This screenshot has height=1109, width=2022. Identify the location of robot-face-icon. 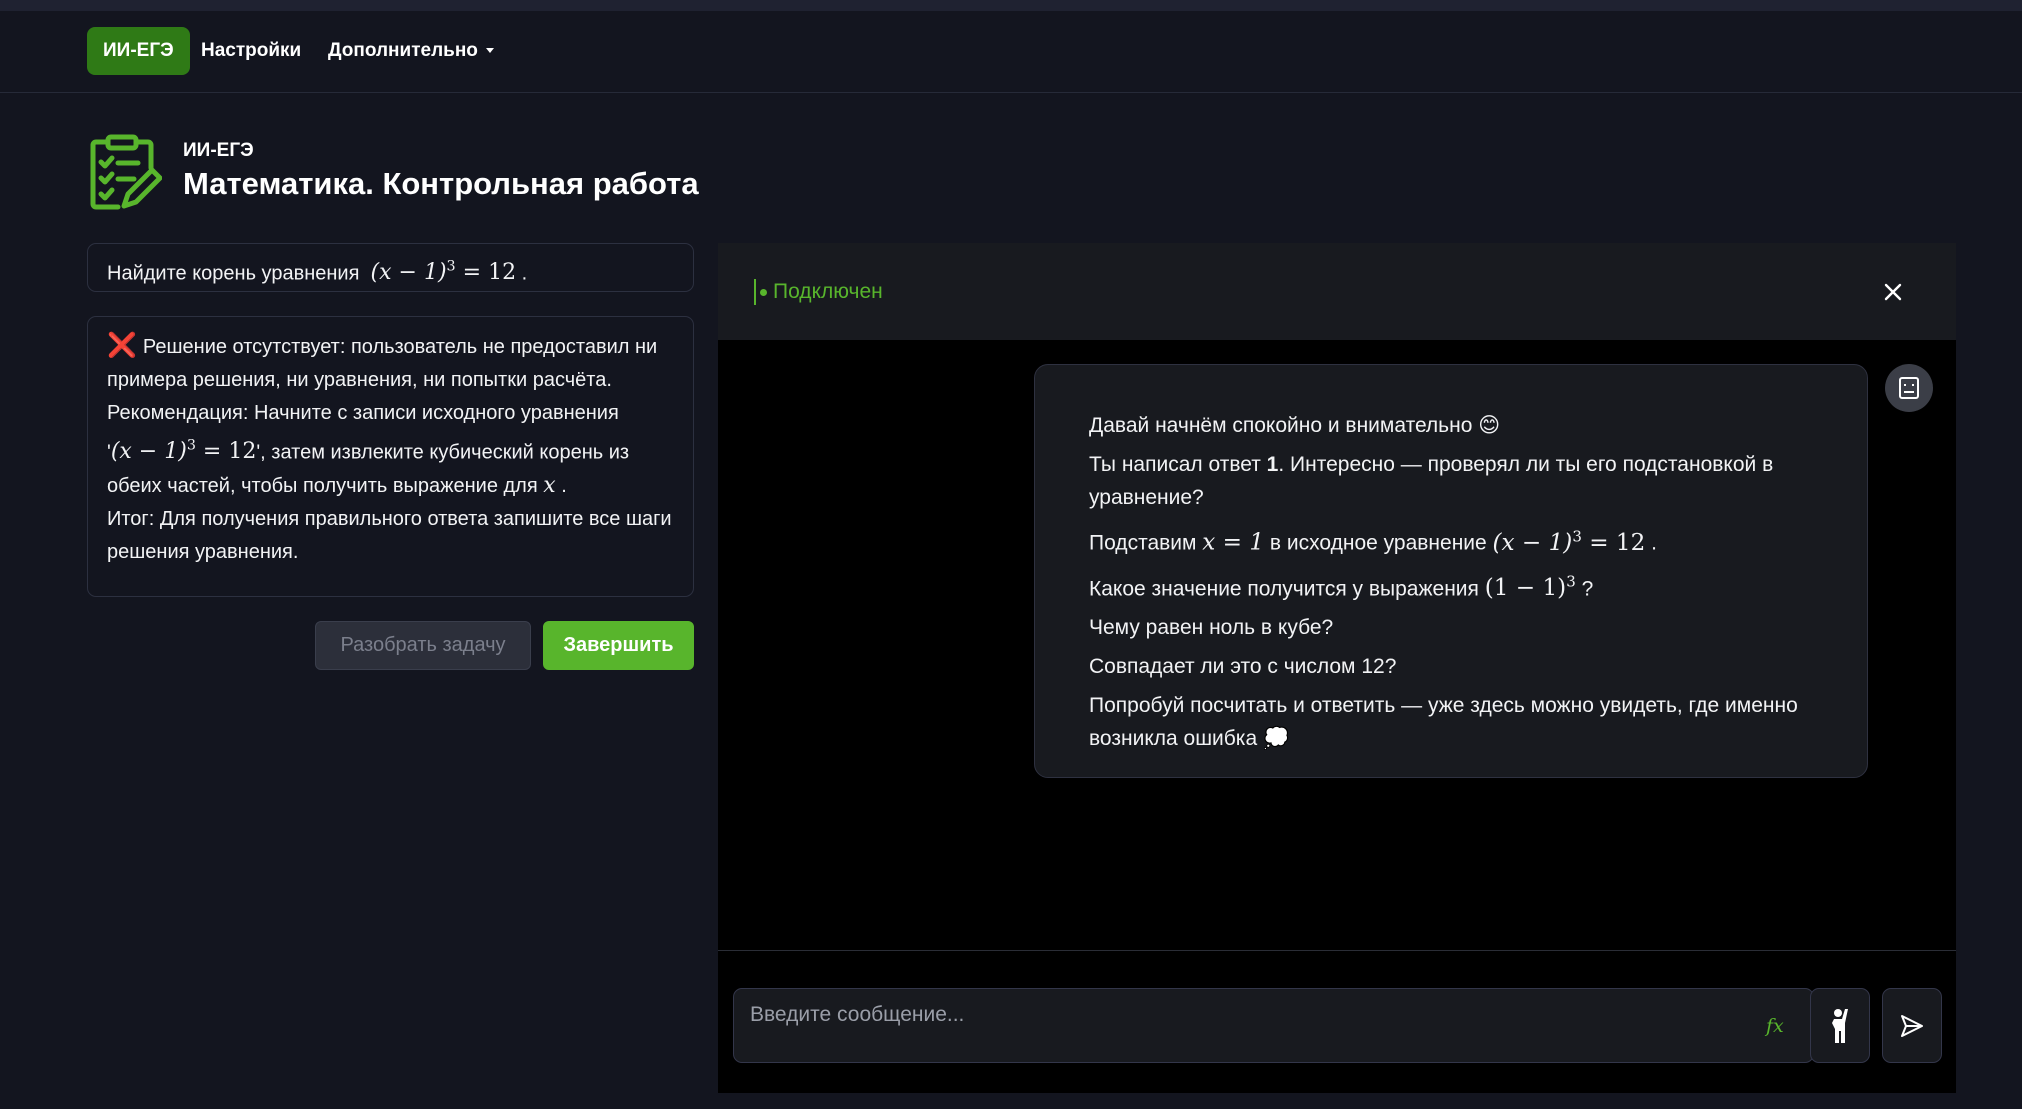
(1909, 388).